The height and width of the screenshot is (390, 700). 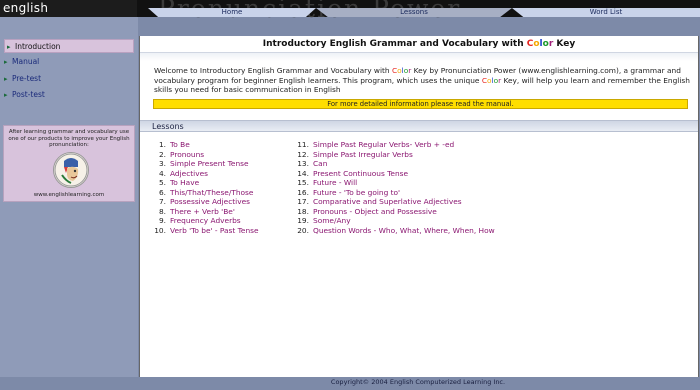 I want to click on lesson-number: 12., so click(x=303, y=154).